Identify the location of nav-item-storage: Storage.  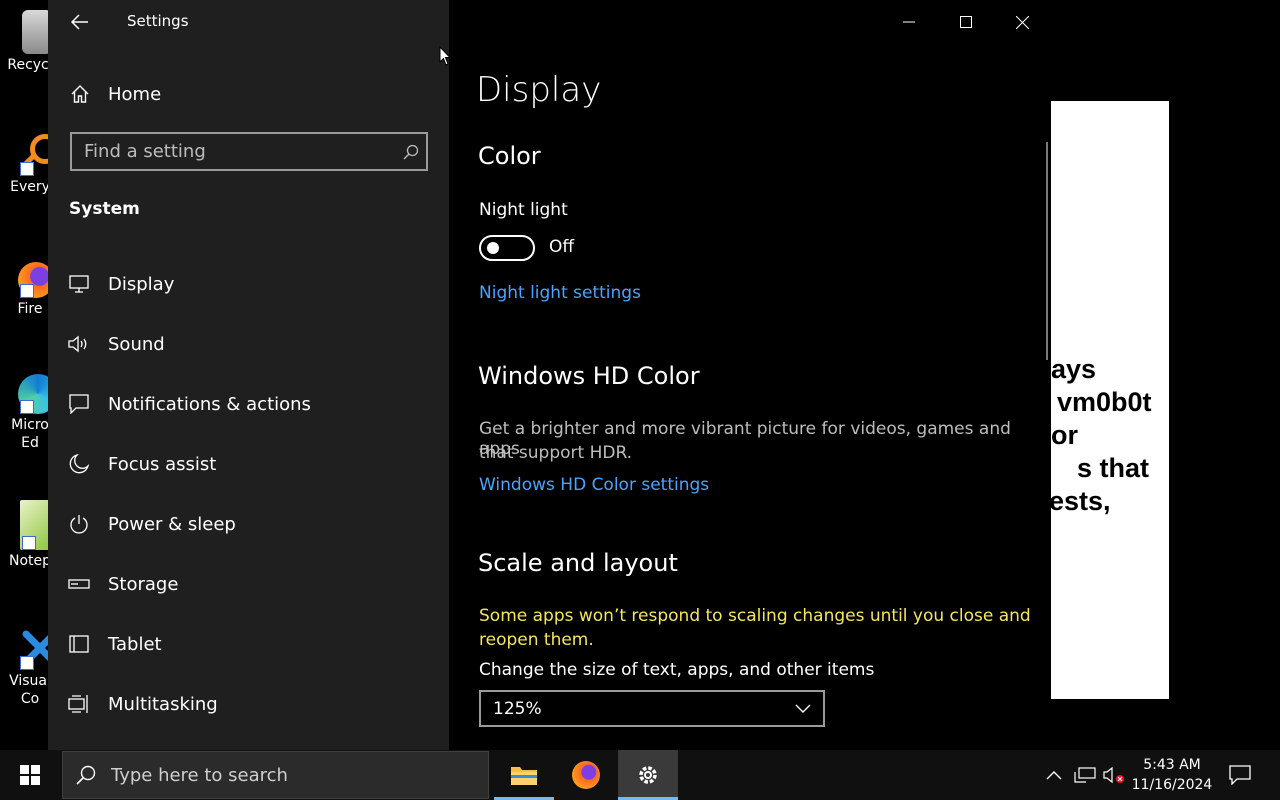
(248, 584).